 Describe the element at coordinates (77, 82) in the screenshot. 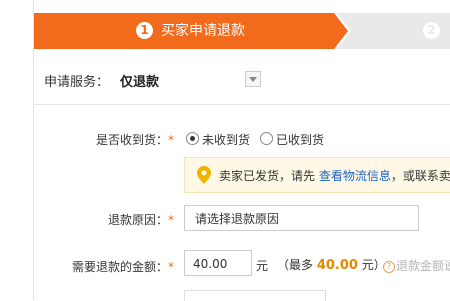

I see `service-label: 申请服务：` at that location.